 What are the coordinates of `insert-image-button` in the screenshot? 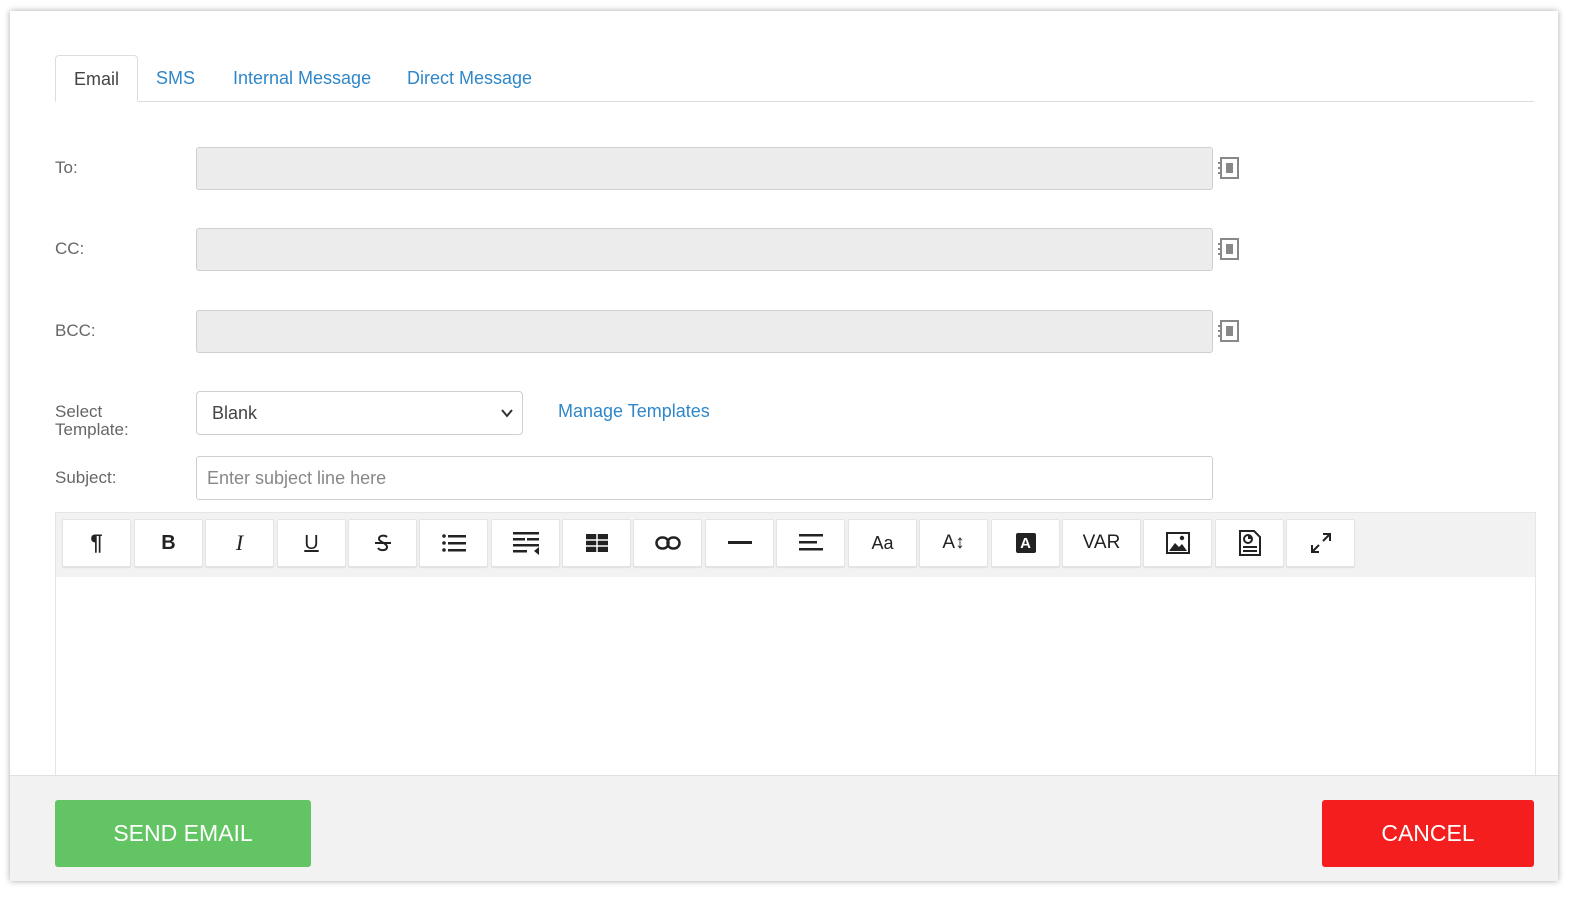 It's located at (1177, 543).